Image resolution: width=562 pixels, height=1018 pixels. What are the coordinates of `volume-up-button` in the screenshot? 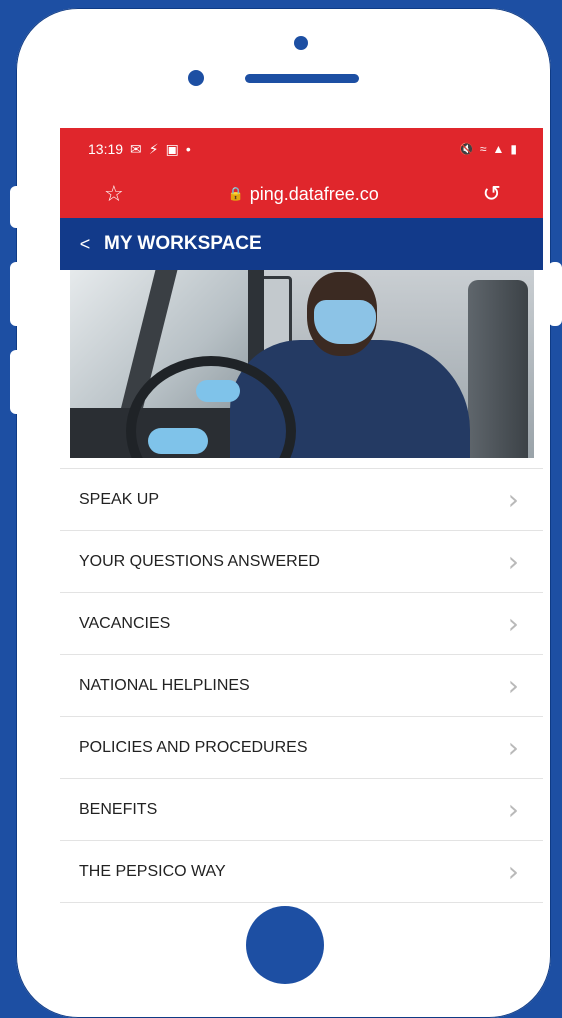 It's located at (17, 207).